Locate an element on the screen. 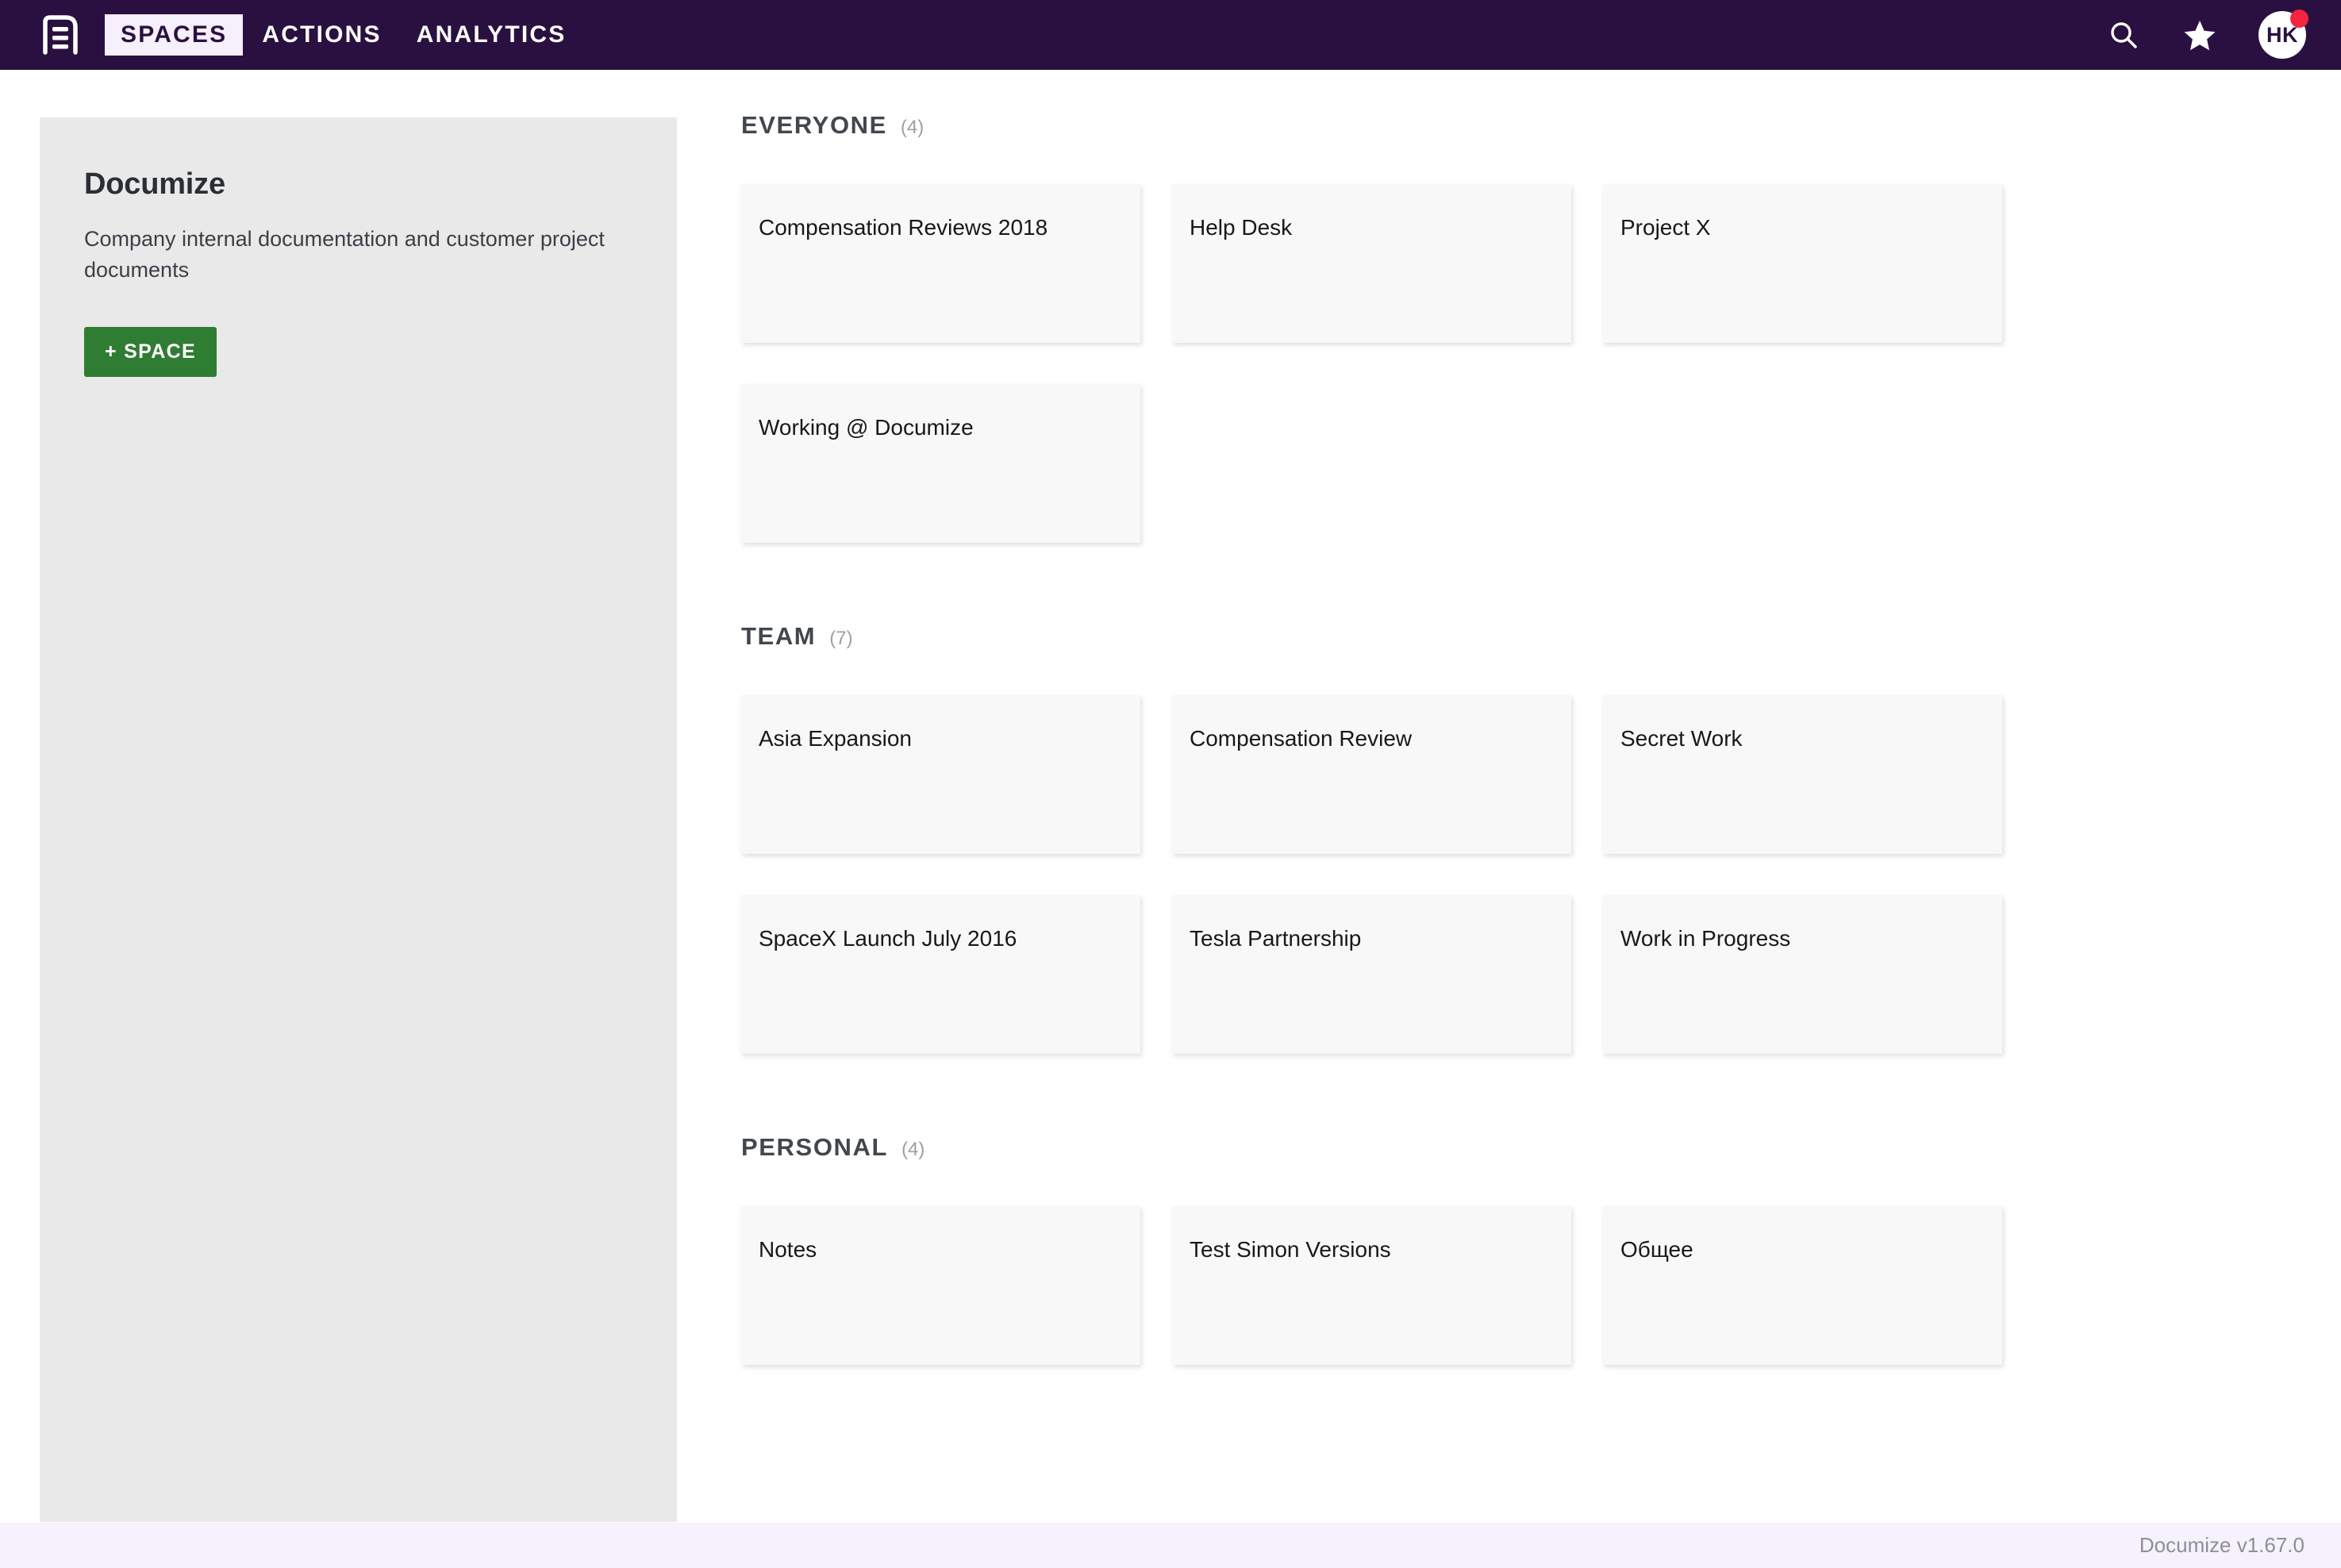 This screenshot has width=2341, height=1568. nav-tab-actions: ACTIONS is located at coordinates (322, 35).